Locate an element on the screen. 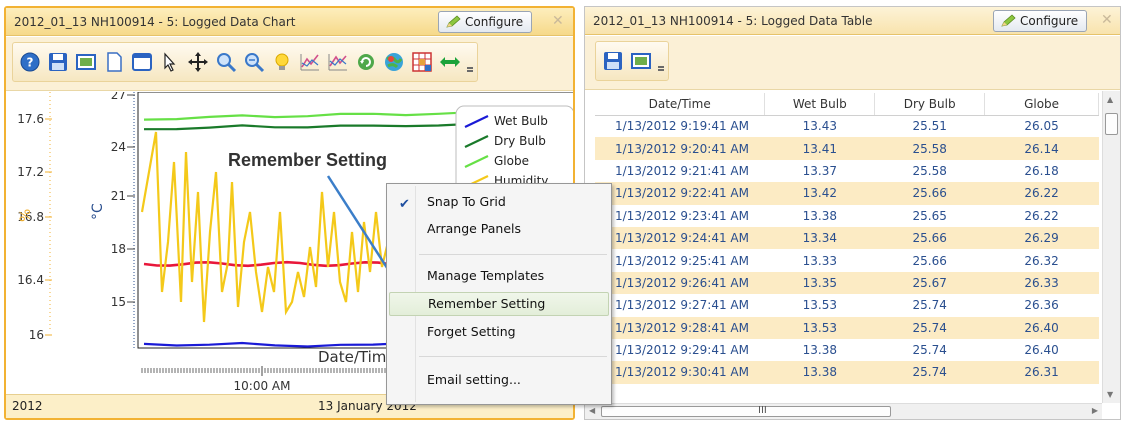 The height and width of the screenshot is (422, 1125). line-chart-icon is located at coordinates (310, 62).